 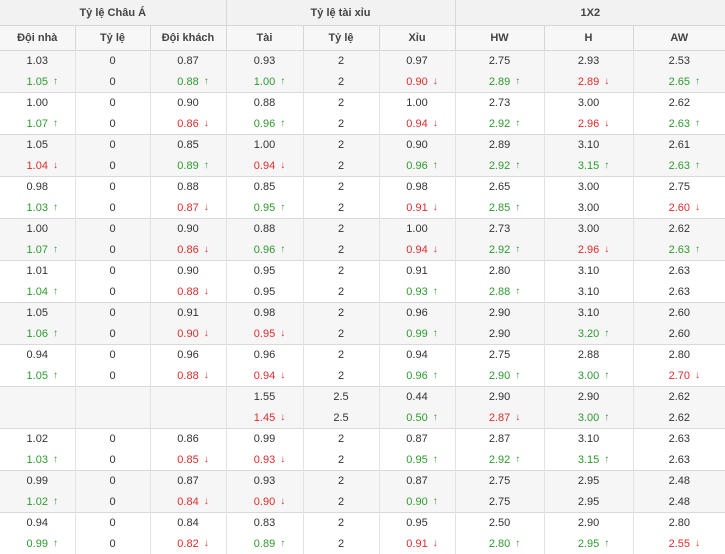 What do you see at coordinates (416, 376) in the screenshot?
I see `odds-value: 0.96↑` at bounding box center [416, 376].